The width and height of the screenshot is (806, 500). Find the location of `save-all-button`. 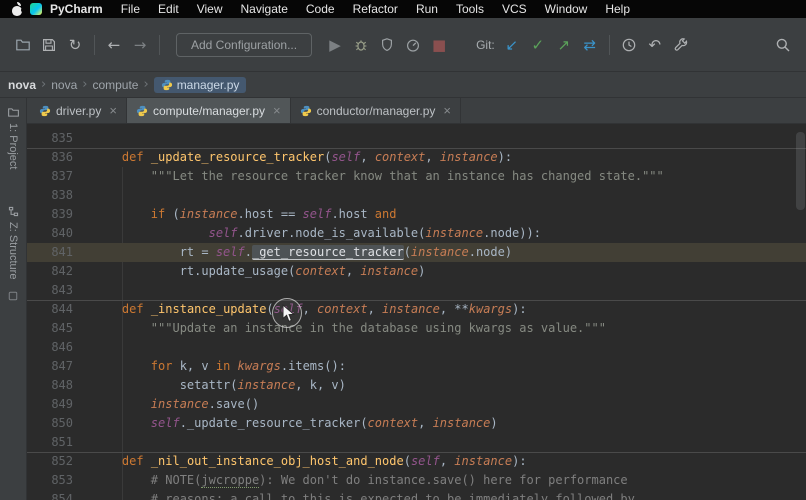

save-all-button is located at coordinates (49, 45).